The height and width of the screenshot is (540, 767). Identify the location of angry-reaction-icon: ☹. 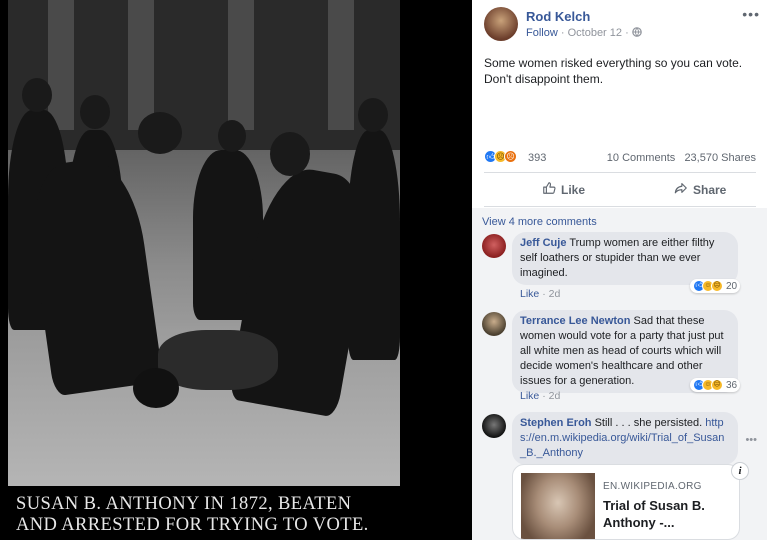
(510, 156).